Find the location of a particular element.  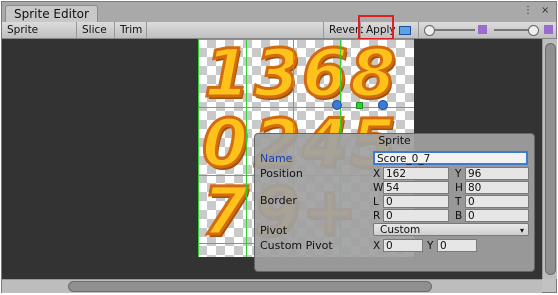

panel-title: Sprite is located at coordinates (394, 140).